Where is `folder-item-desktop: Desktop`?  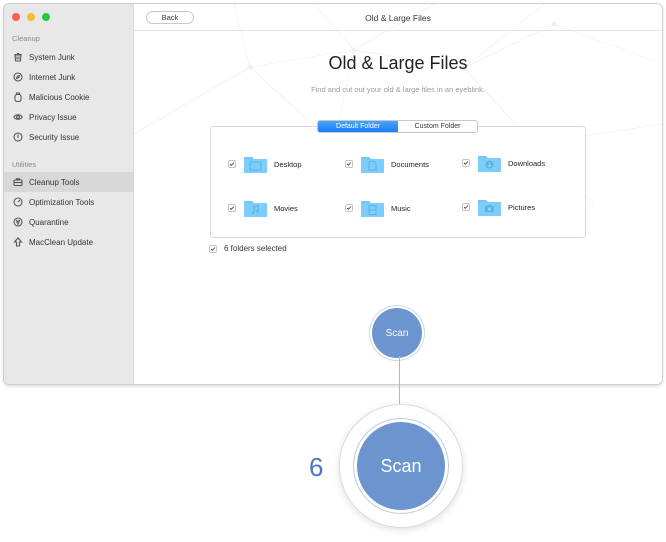
folder-item-desktop: Desktop is located at coordinates (265, 164).